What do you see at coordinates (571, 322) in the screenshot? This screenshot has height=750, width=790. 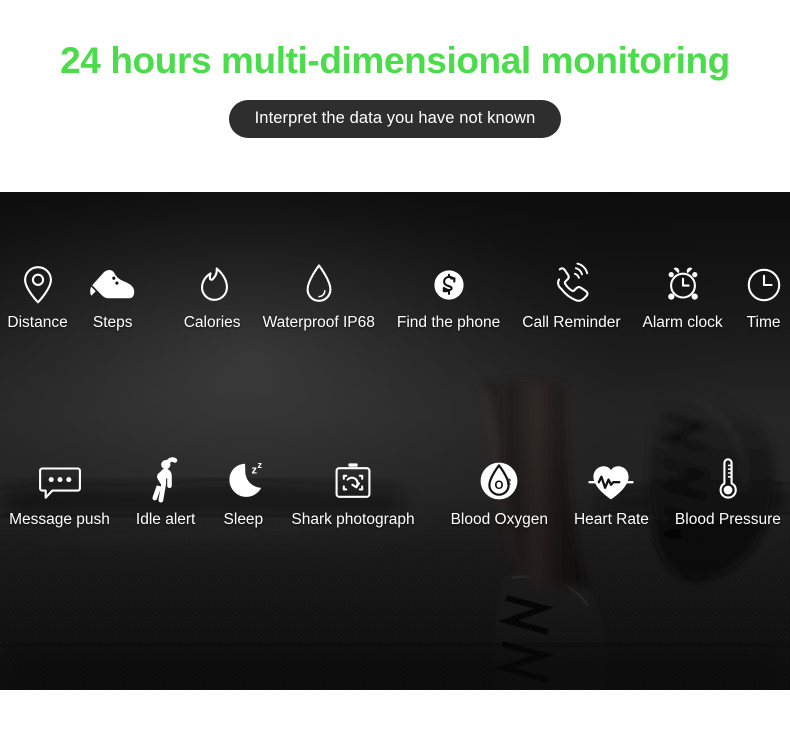 I see `feature-label: Call Reminder` at bounding box center [571, 322].